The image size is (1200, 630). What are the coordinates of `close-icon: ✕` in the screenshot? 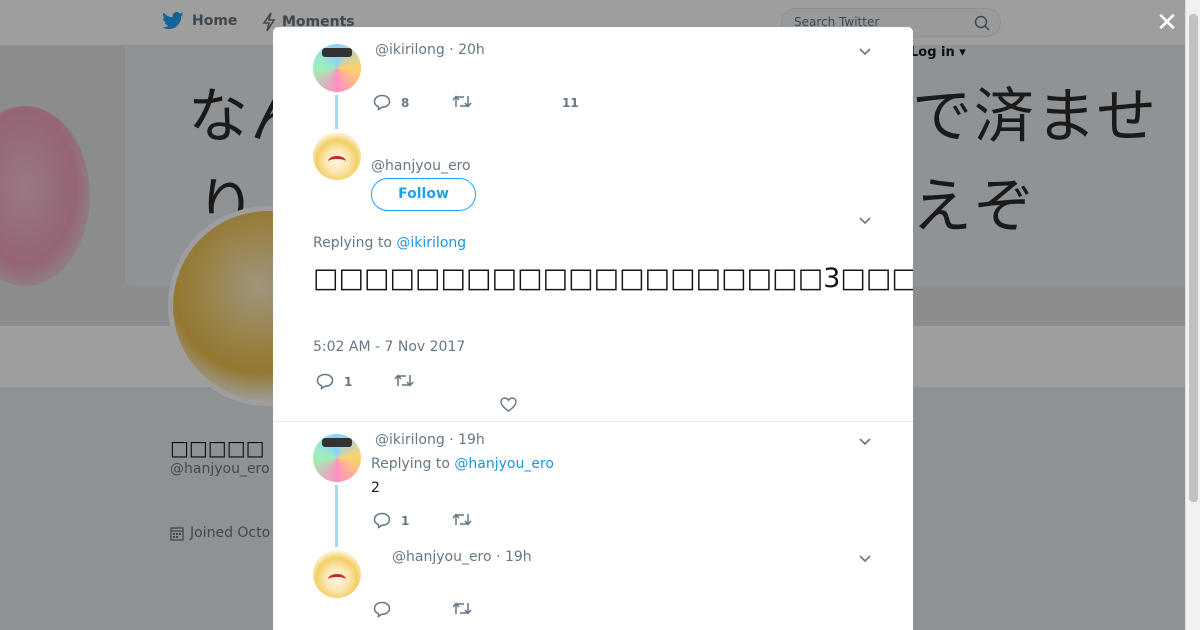 It's located at (1167, 23).